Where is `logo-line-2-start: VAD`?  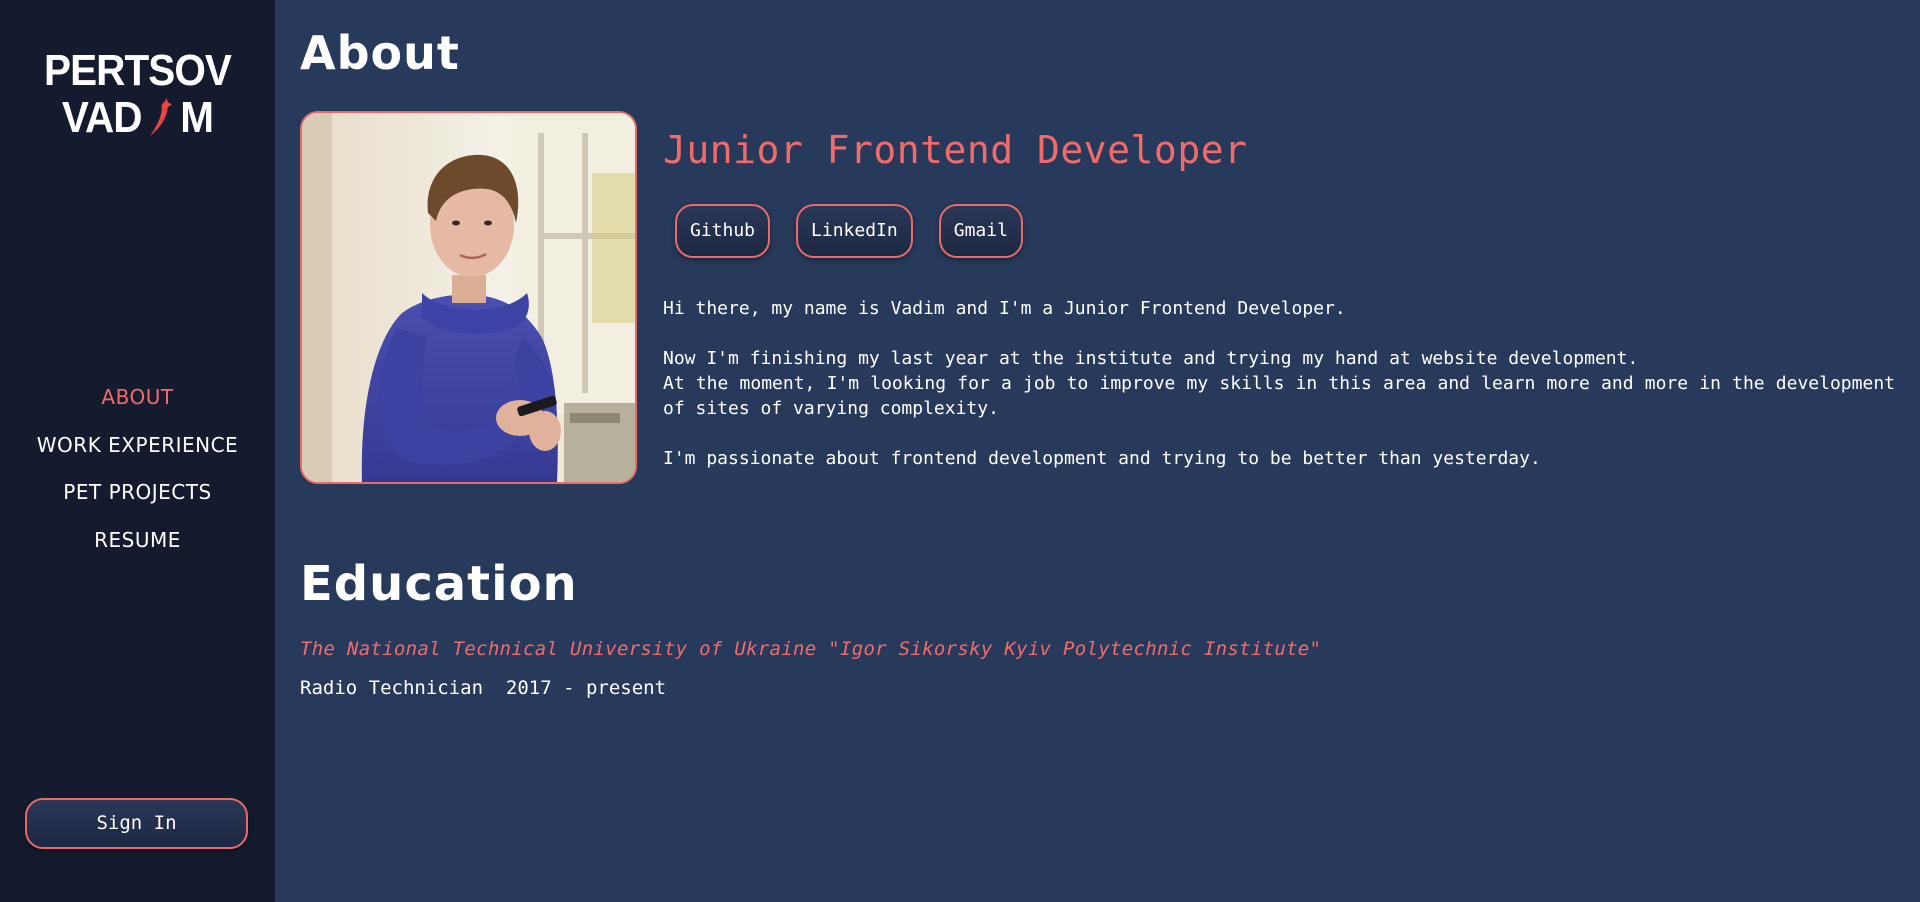 logo-line-2-start: VAD is located at coordinates (102, 117).